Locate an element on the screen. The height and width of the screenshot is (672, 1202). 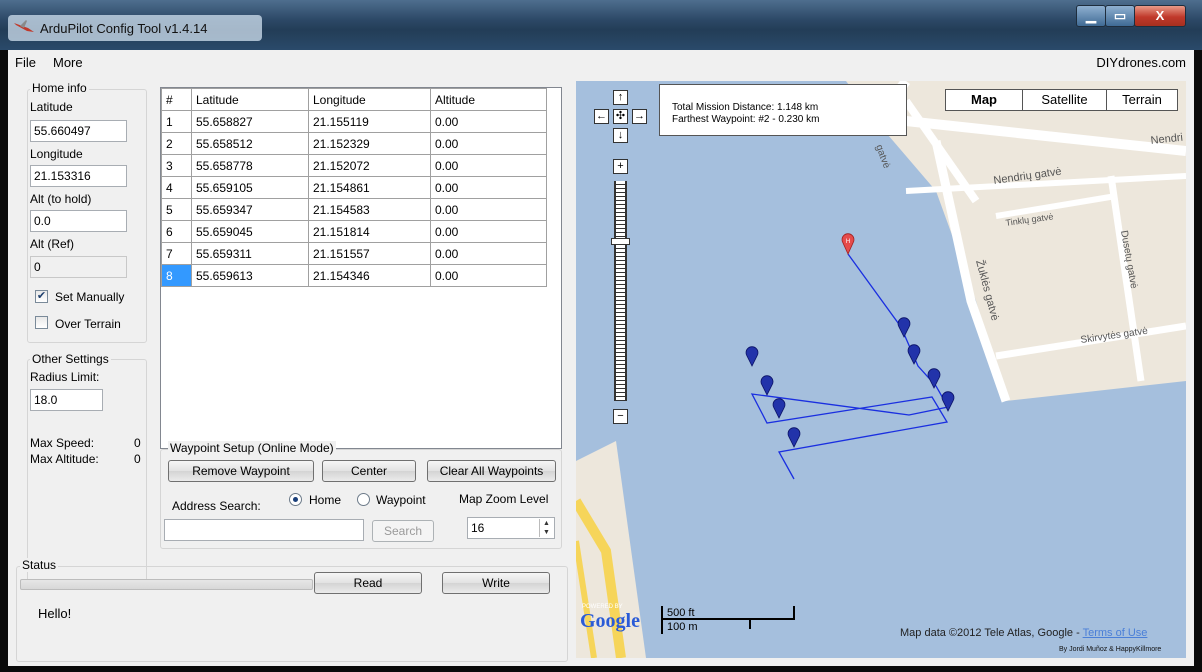
cell-longitude: 21.151557 is located at coordinates (369, 253).